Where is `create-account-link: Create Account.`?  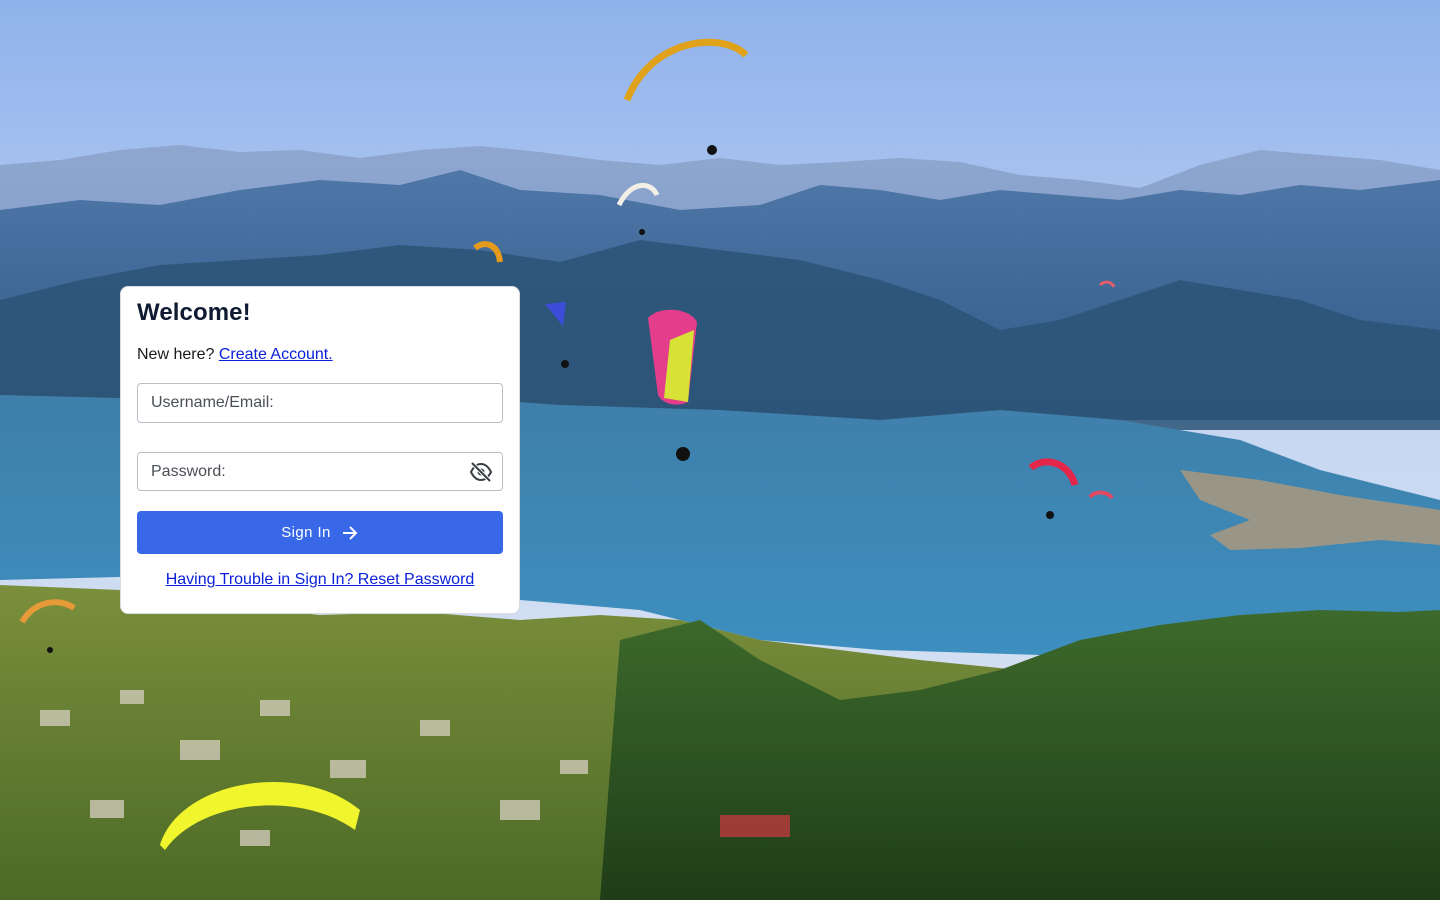
create-account-link: Create Account. is located at coordinates (276, 354).